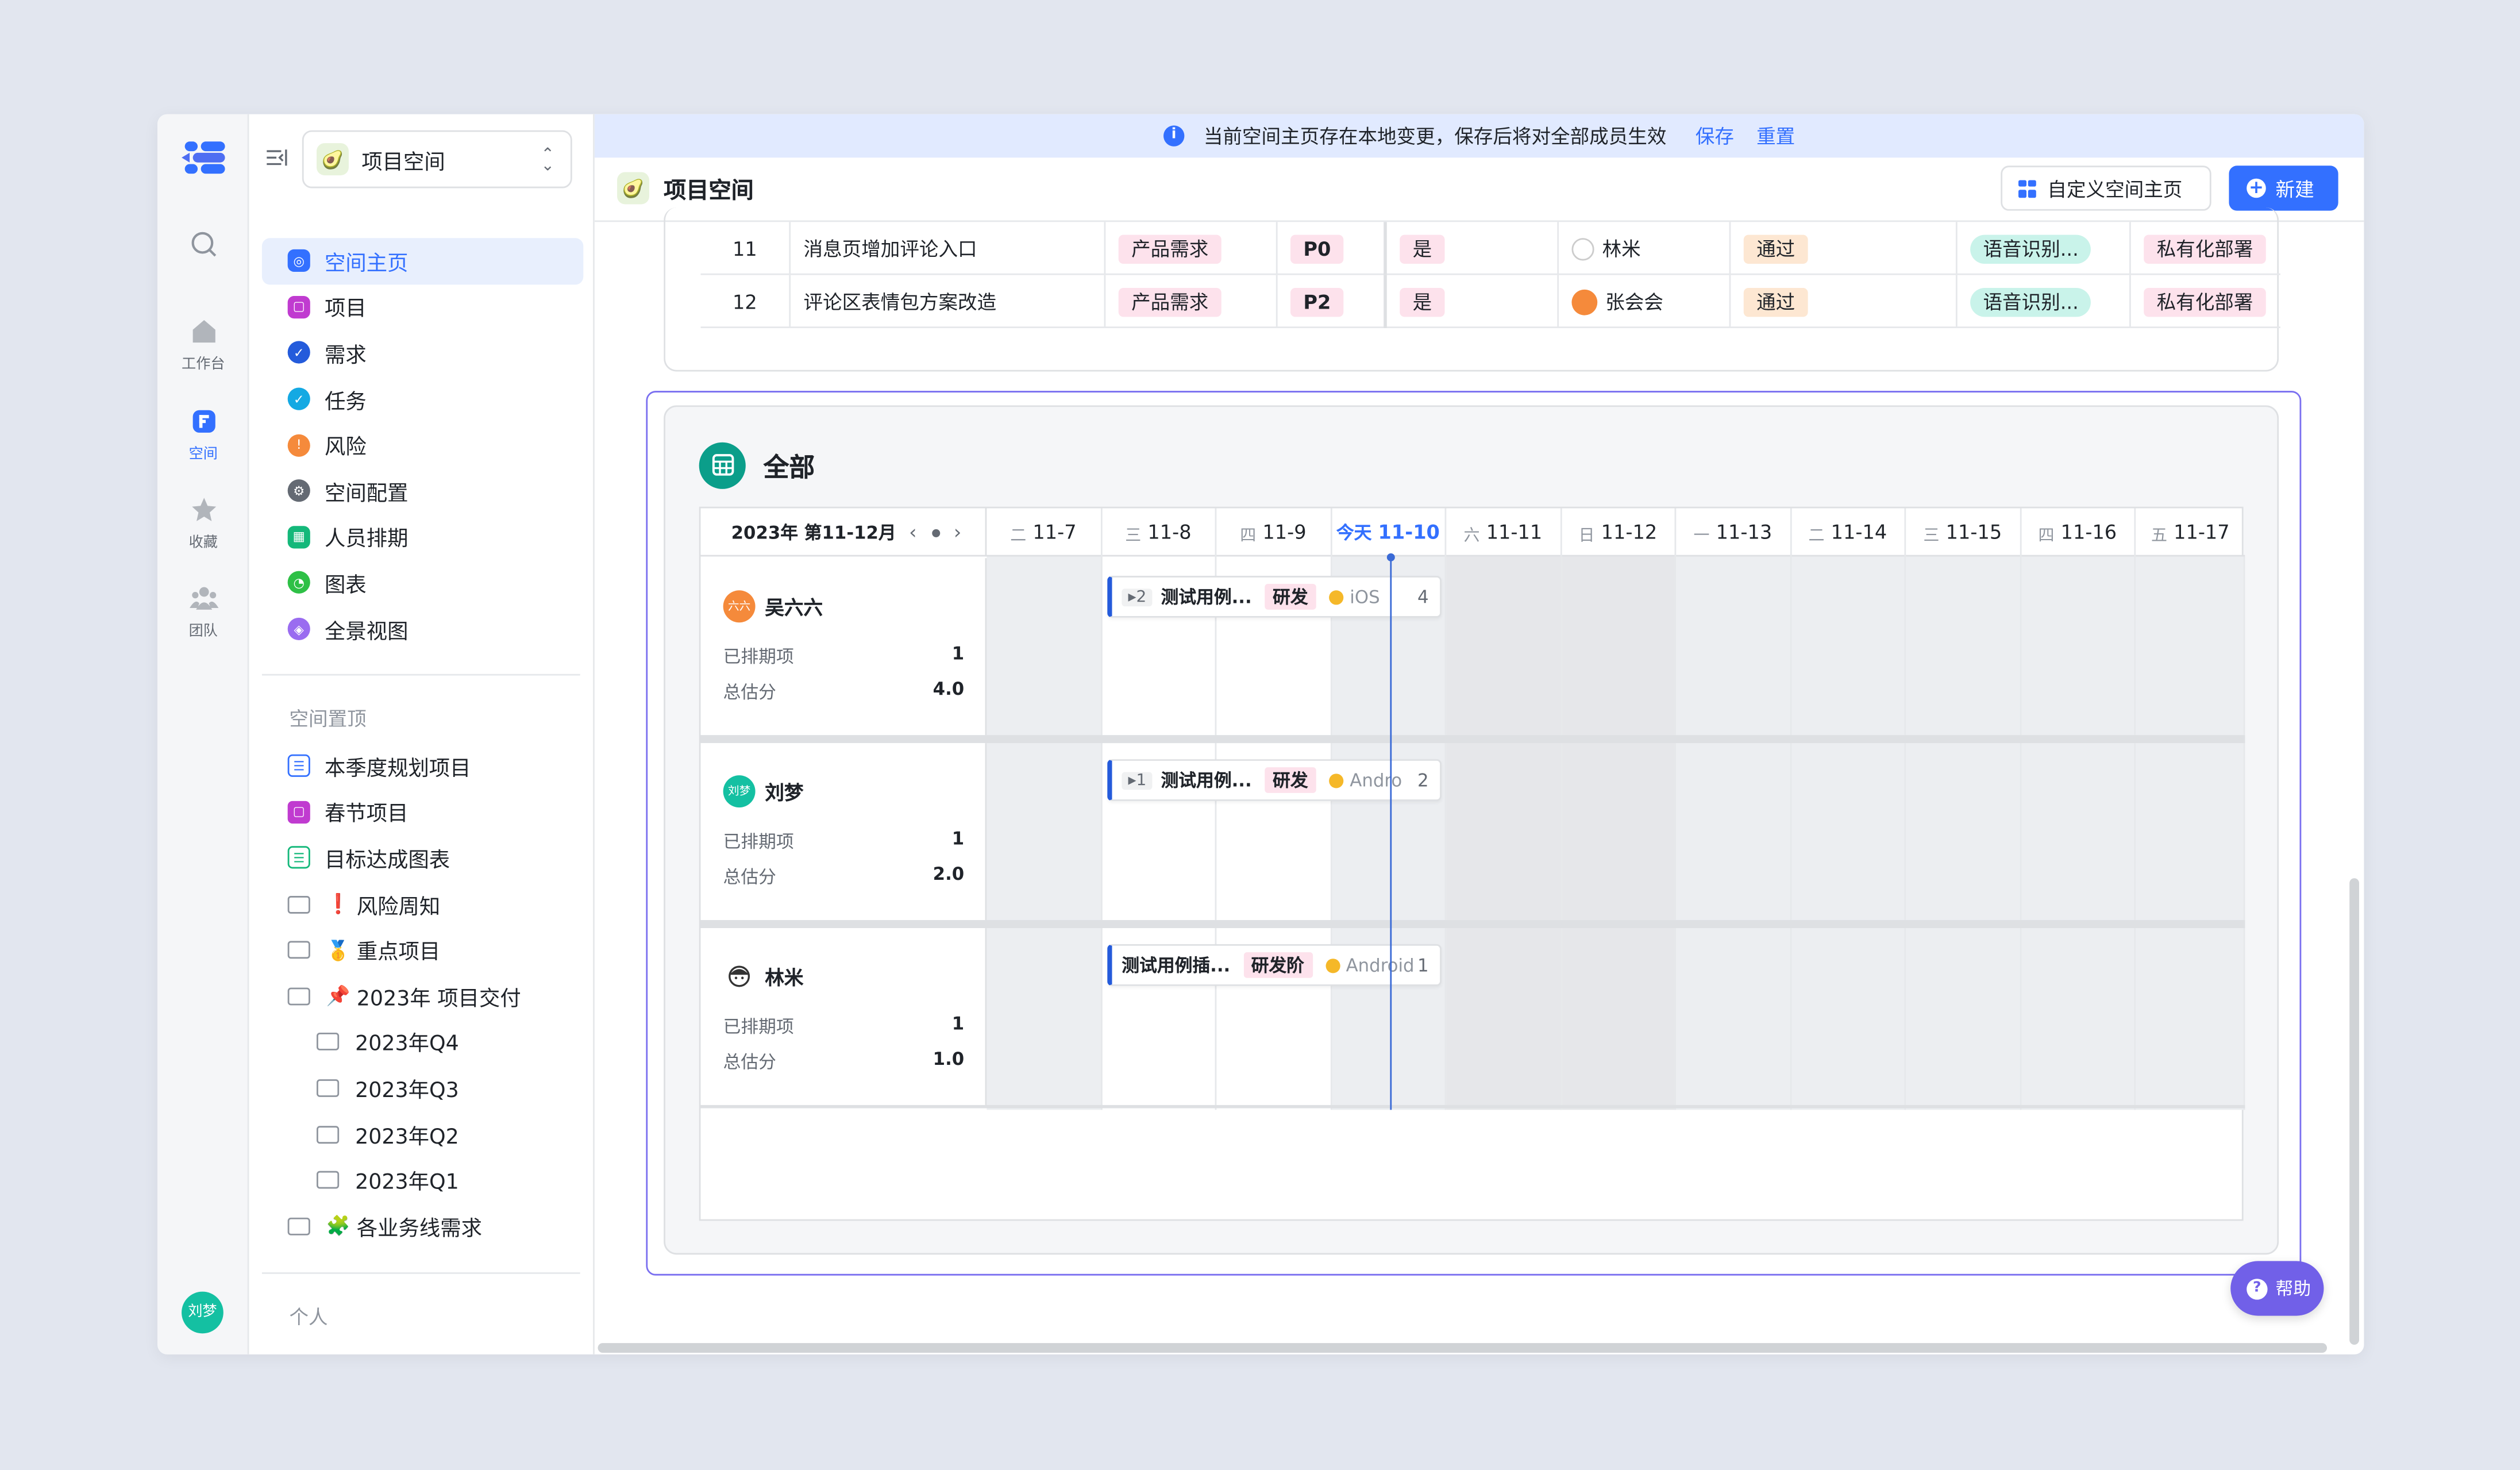  Describe the element at coordinates (1472, 647) in the screenshot. I see `member-lane: 六六 吴六六 已排期项 1 总估分 4.0 ▸2 测试用例... 研发 iOS 4` at that location.